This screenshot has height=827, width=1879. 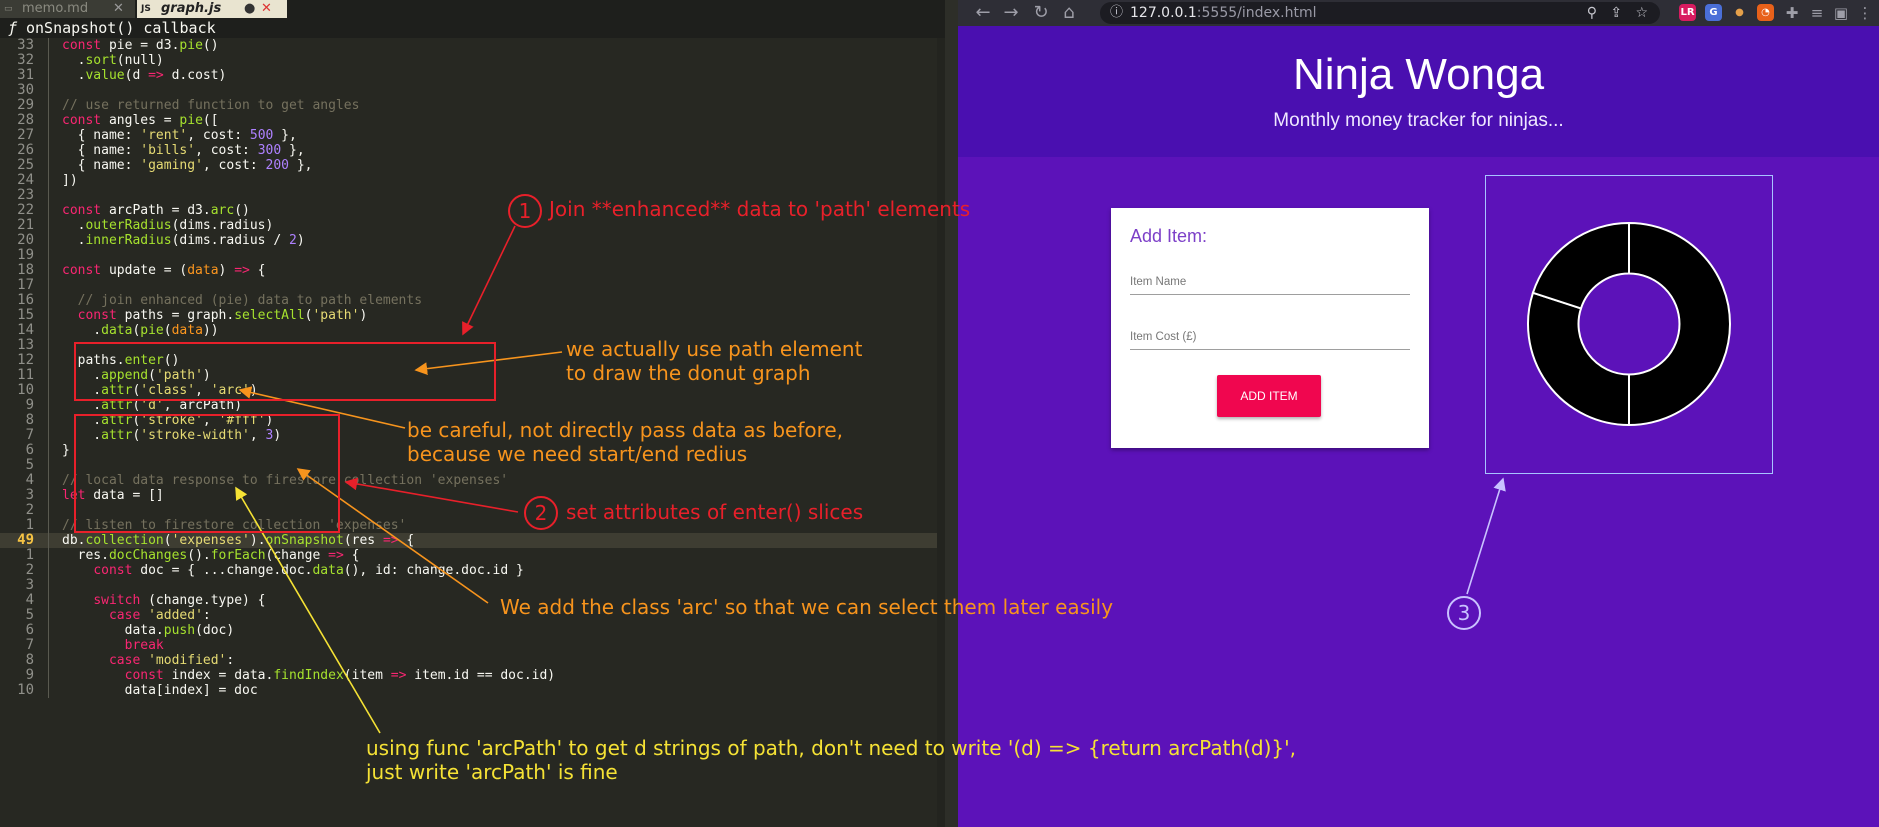 What do you see at coordinates (29, 555) in the screenshot?
I see `line-number: 1` at bounding box center [29, 555].